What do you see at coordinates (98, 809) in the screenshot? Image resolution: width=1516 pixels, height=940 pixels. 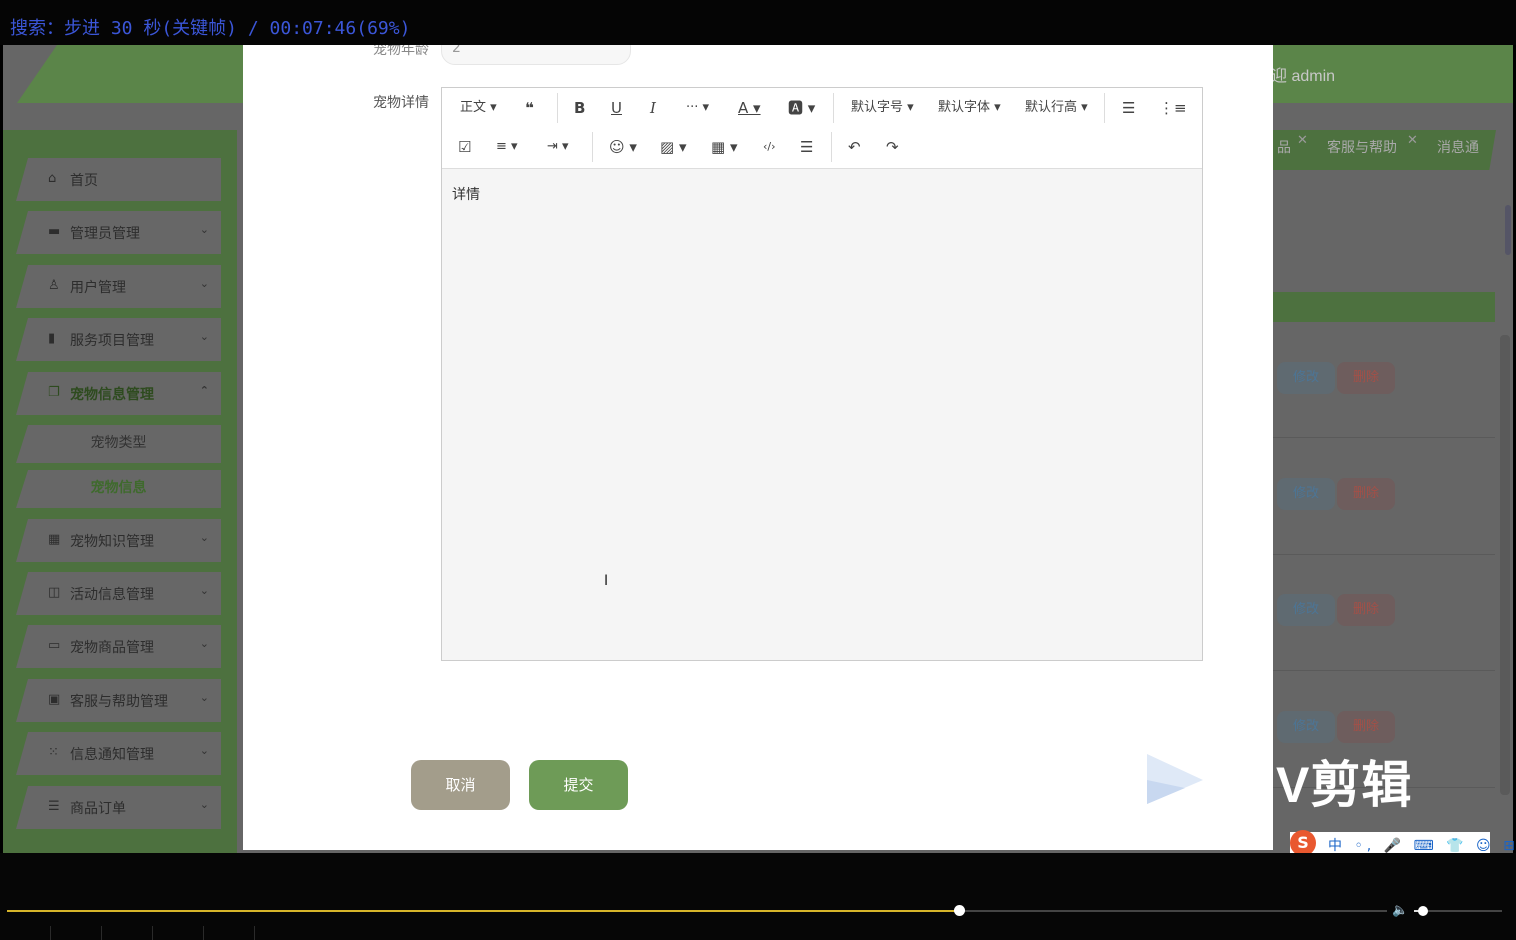 I see `sidebar-item-label: 商品订单` at bounding box center [98, 809].